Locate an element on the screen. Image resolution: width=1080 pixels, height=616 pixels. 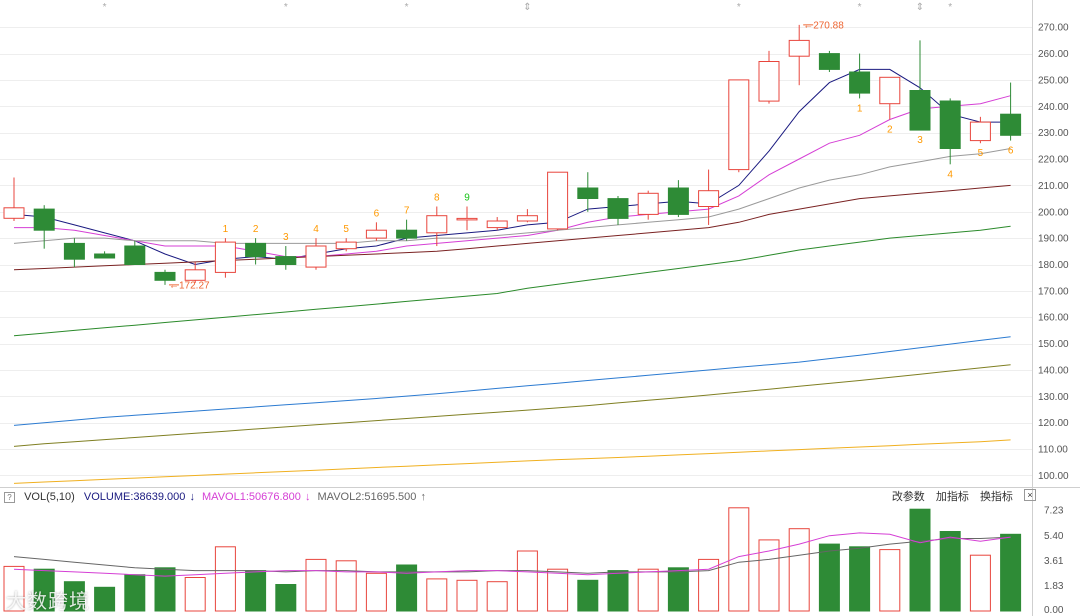
volume-tick-label: 5.40 is located at coordinates (1054, 536).